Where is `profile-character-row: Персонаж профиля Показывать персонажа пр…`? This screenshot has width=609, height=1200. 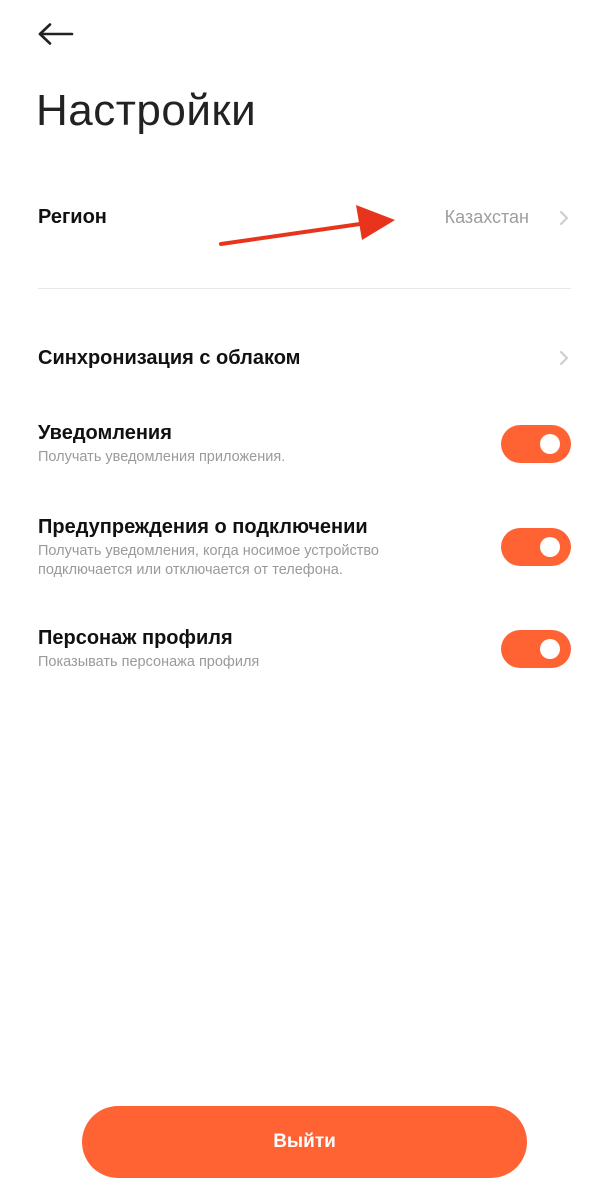 profile-character-row: Персонаж профиля Показывать персонажа пр… is located at coordinates (304, 651).